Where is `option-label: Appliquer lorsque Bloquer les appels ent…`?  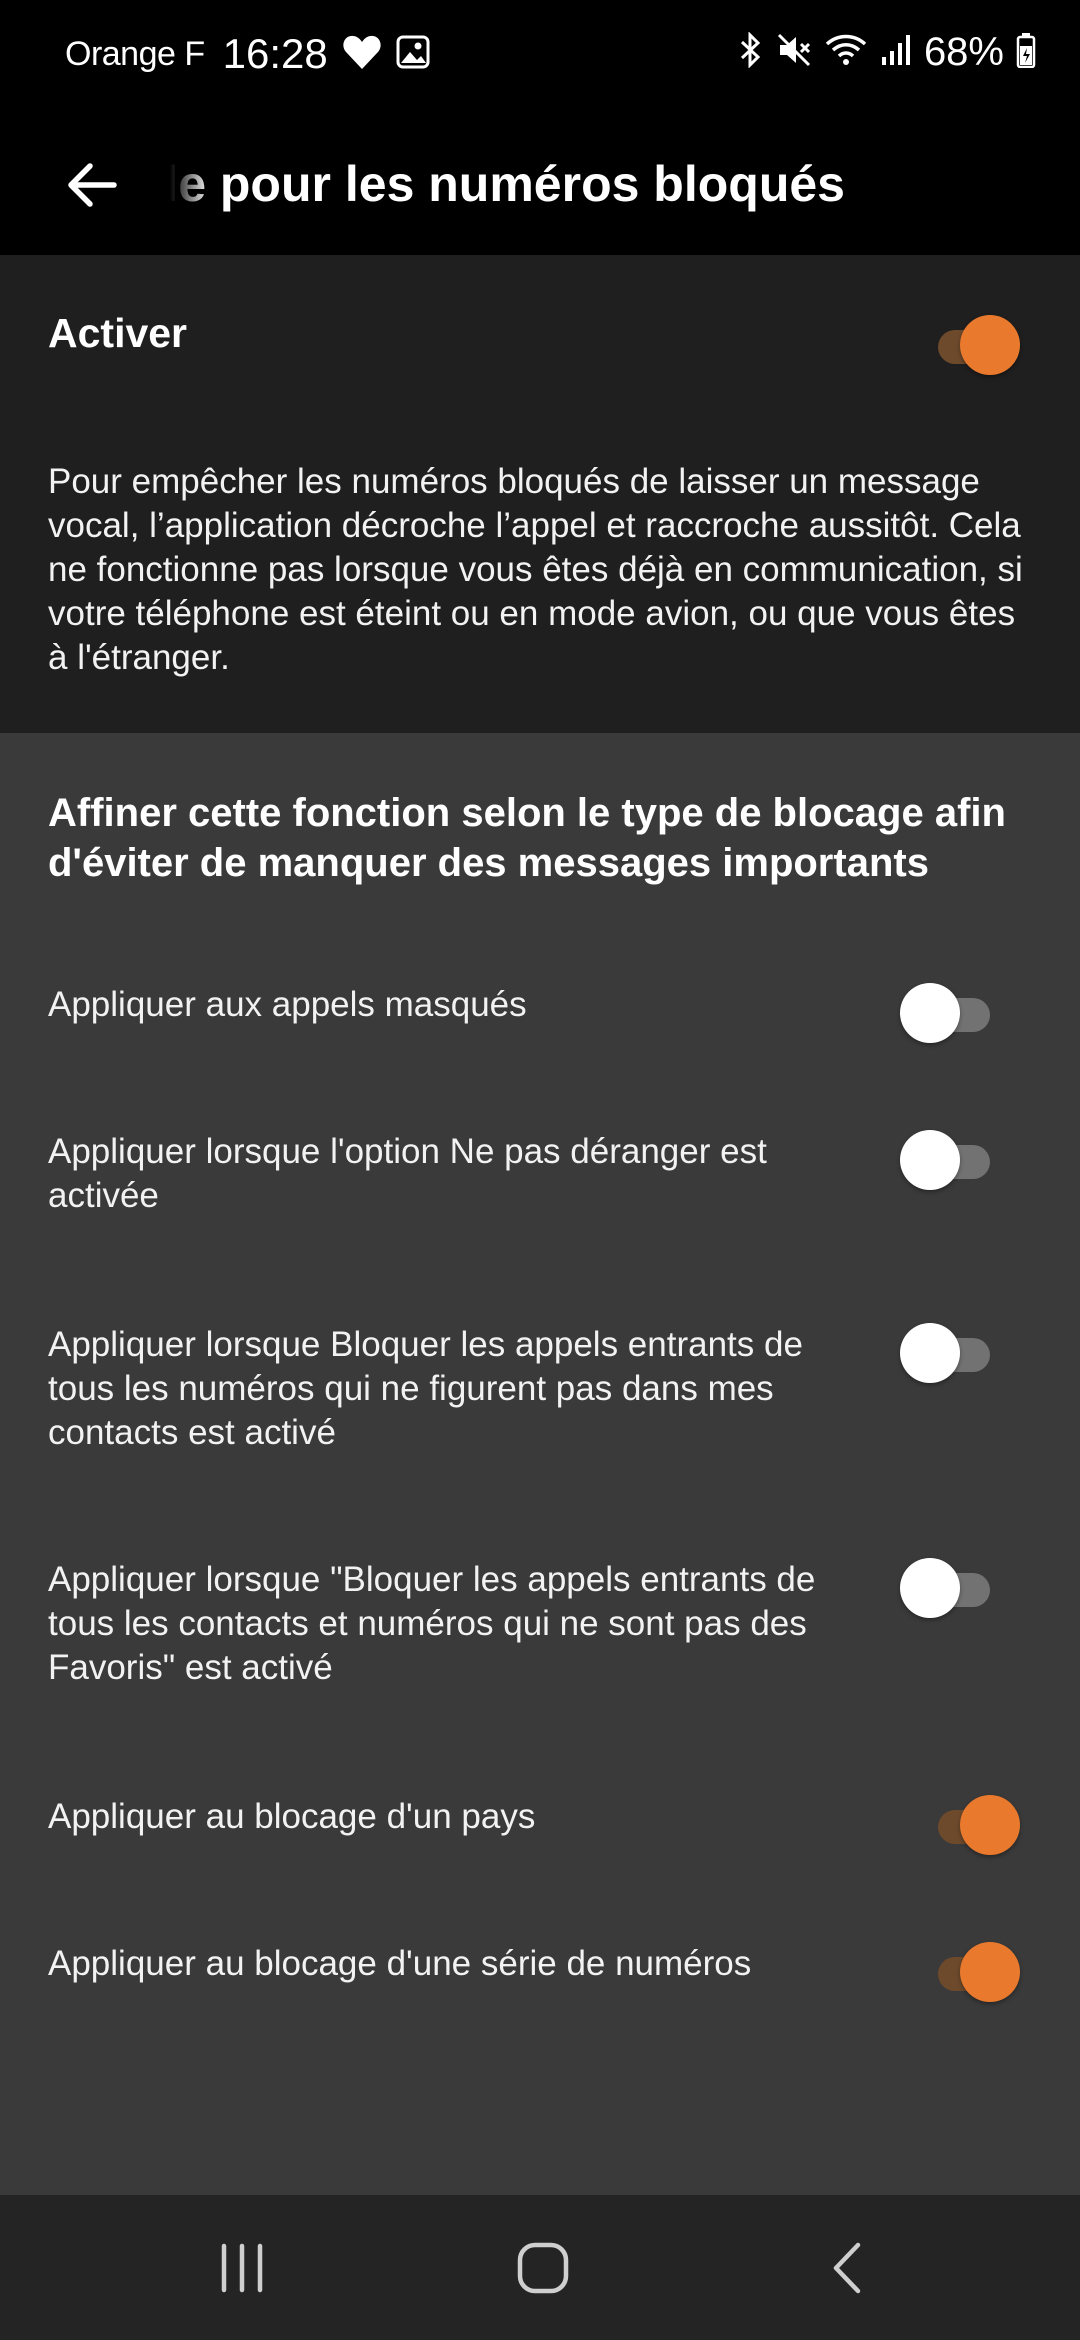 option-label: Appliquer lorsque Bloquer les appels ent… is located at coordinates (425, 1388).